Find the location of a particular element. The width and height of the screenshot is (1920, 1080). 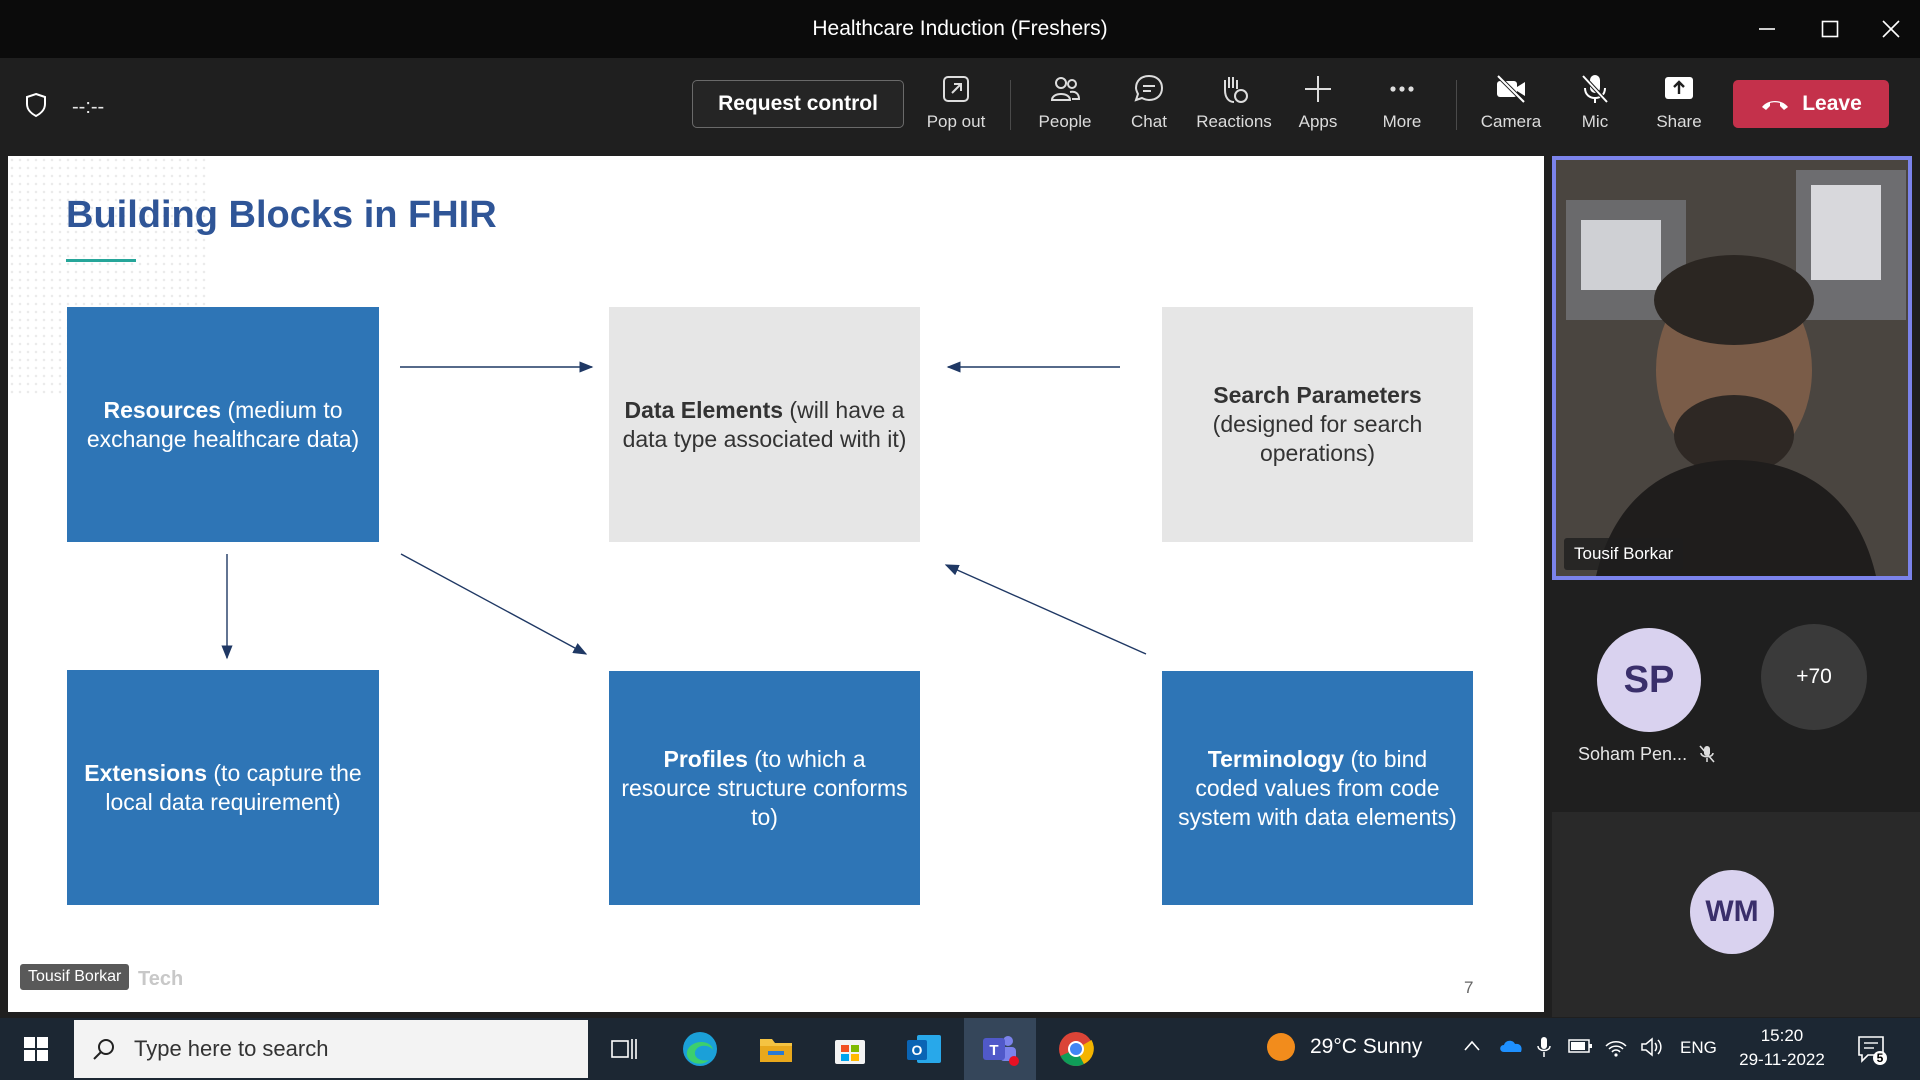

taskbar-clock: 15:20 29-11-2022 is located at coordinates (1782, 1048).